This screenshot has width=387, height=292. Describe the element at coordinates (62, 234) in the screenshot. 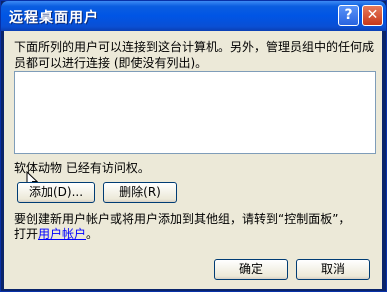

I see `user-accounts-link: 用户帐户` at that location.